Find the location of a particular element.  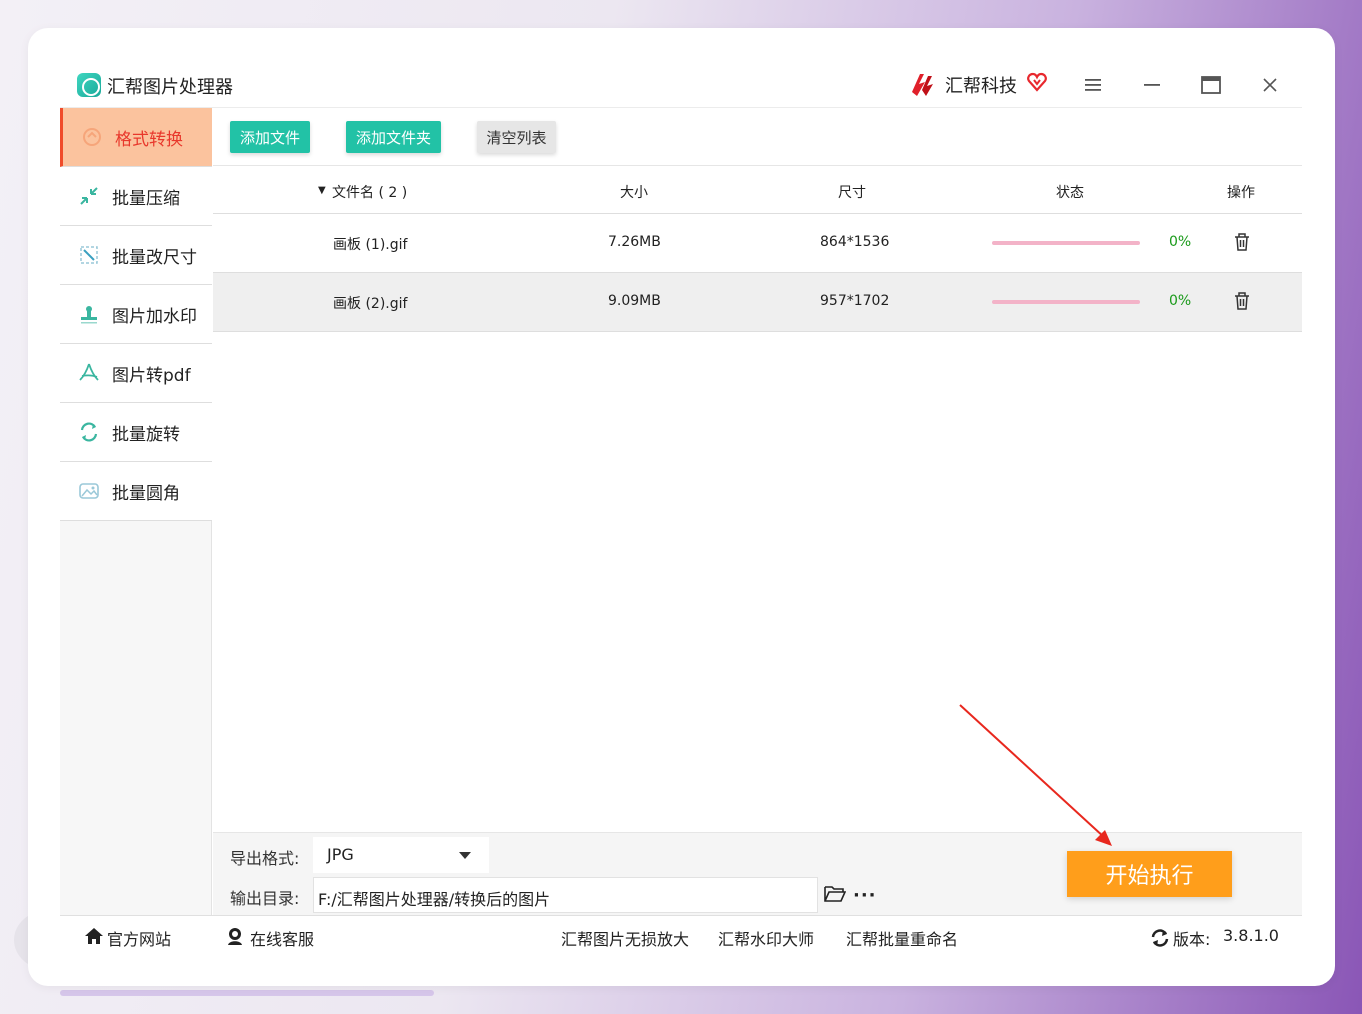

rotate-icon is located at coordinates (89, 432).